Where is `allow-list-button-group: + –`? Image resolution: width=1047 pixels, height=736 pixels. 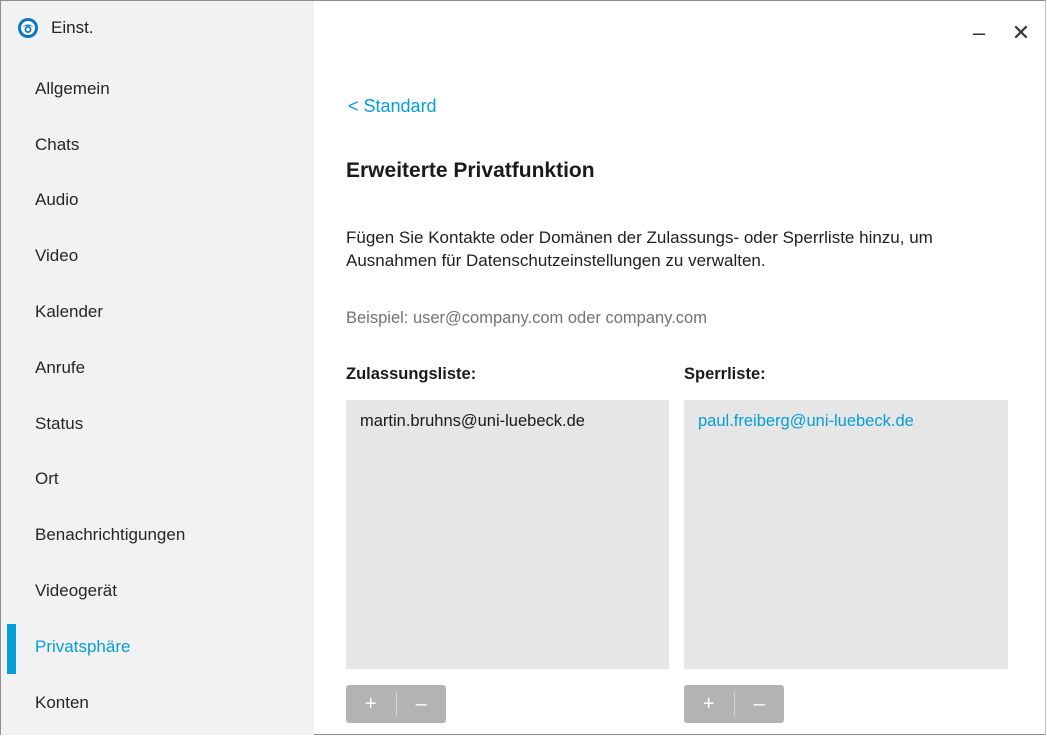
allow-list-button-group: + – is located at coordinates (396, 704).